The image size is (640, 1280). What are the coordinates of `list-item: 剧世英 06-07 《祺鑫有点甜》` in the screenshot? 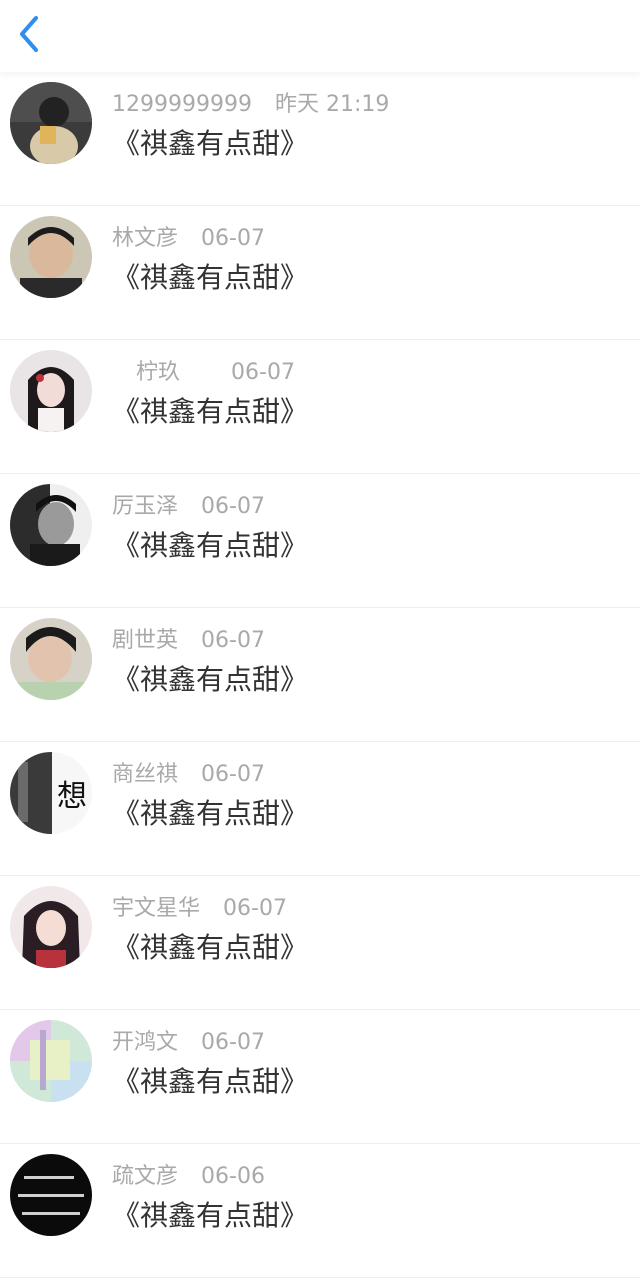 It's located at (320, 675).